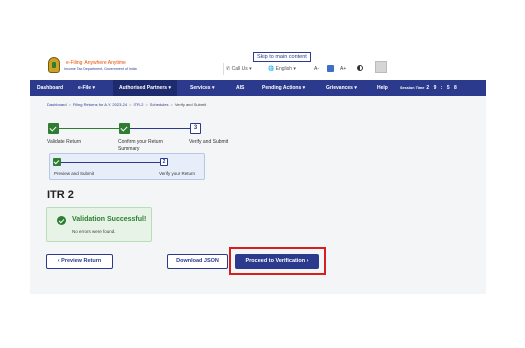 The width and height of the screenshot is (525, 348). I want to click on session-timer: Session Time 2 9 : 5 8, so click(429, 88).